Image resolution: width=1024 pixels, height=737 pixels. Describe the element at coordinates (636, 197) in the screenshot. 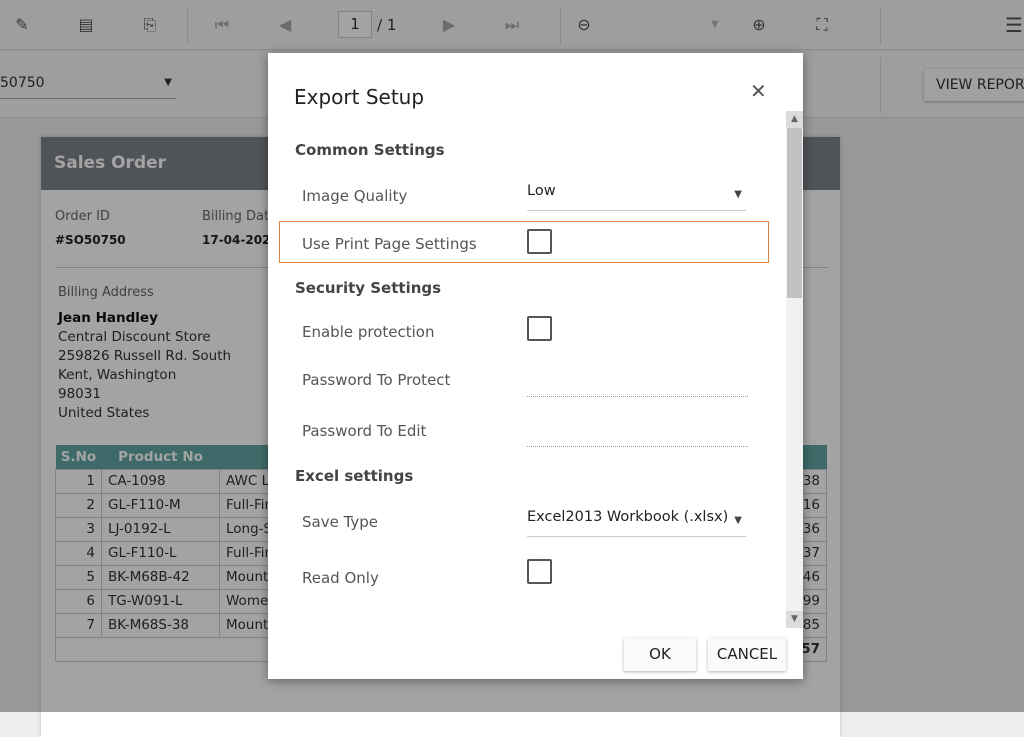

I see `image-quality-dropdown: Low ▼` at that location.